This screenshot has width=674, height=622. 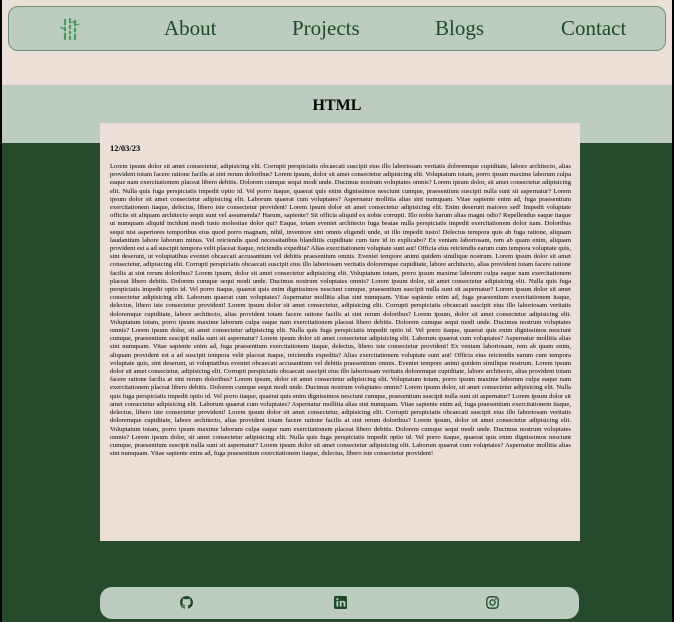 I want to click on navbar: About Projects Blogs Contact, so click(x=337, y=28).